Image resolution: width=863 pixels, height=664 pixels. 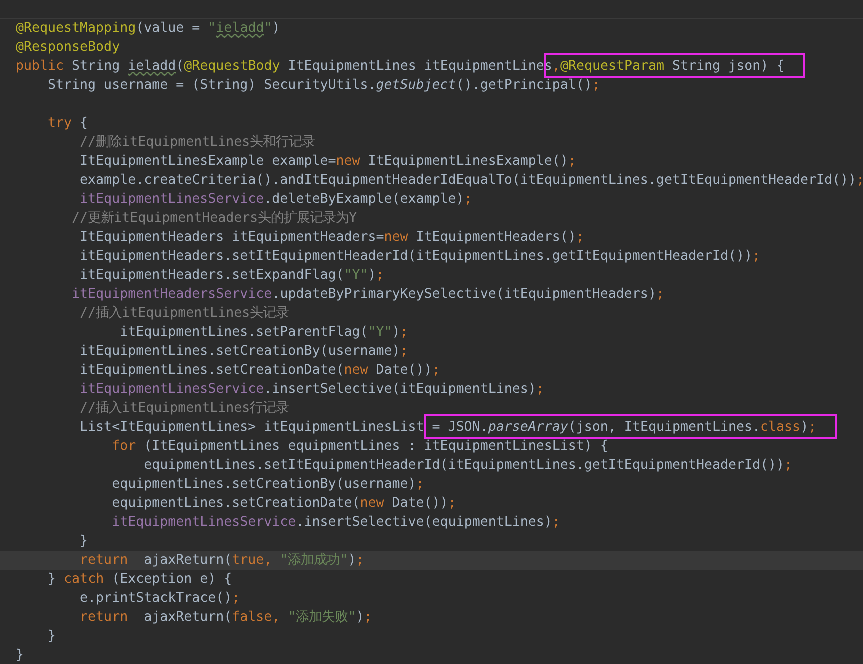 I want to click on code-line: e.printStackTrace();, so click(x=160, y=599).